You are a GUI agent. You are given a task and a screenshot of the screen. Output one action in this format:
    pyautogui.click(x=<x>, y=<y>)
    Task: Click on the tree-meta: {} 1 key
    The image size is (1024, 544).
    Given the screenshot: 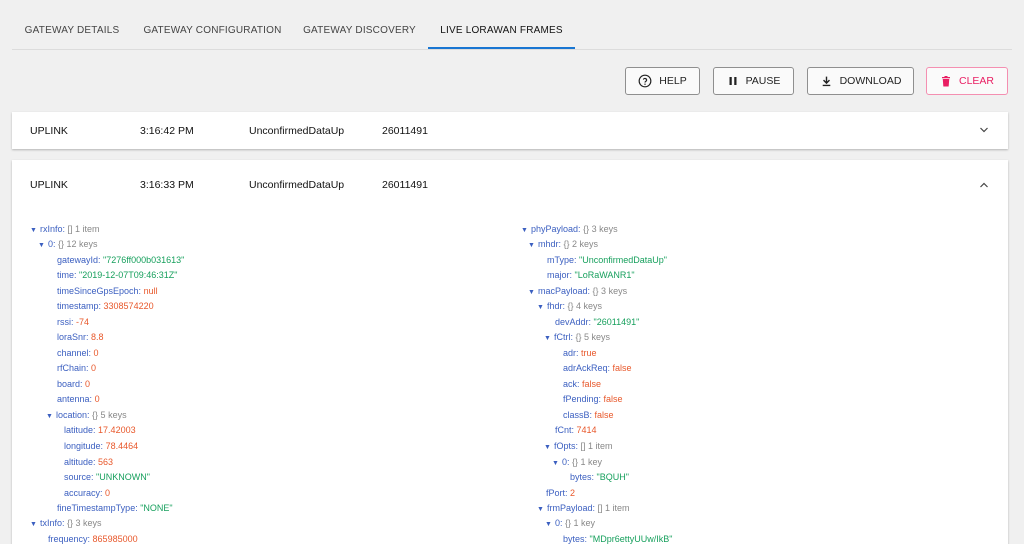 What is the action you would take?
    pyautogui.click(x=580, y=523)
    